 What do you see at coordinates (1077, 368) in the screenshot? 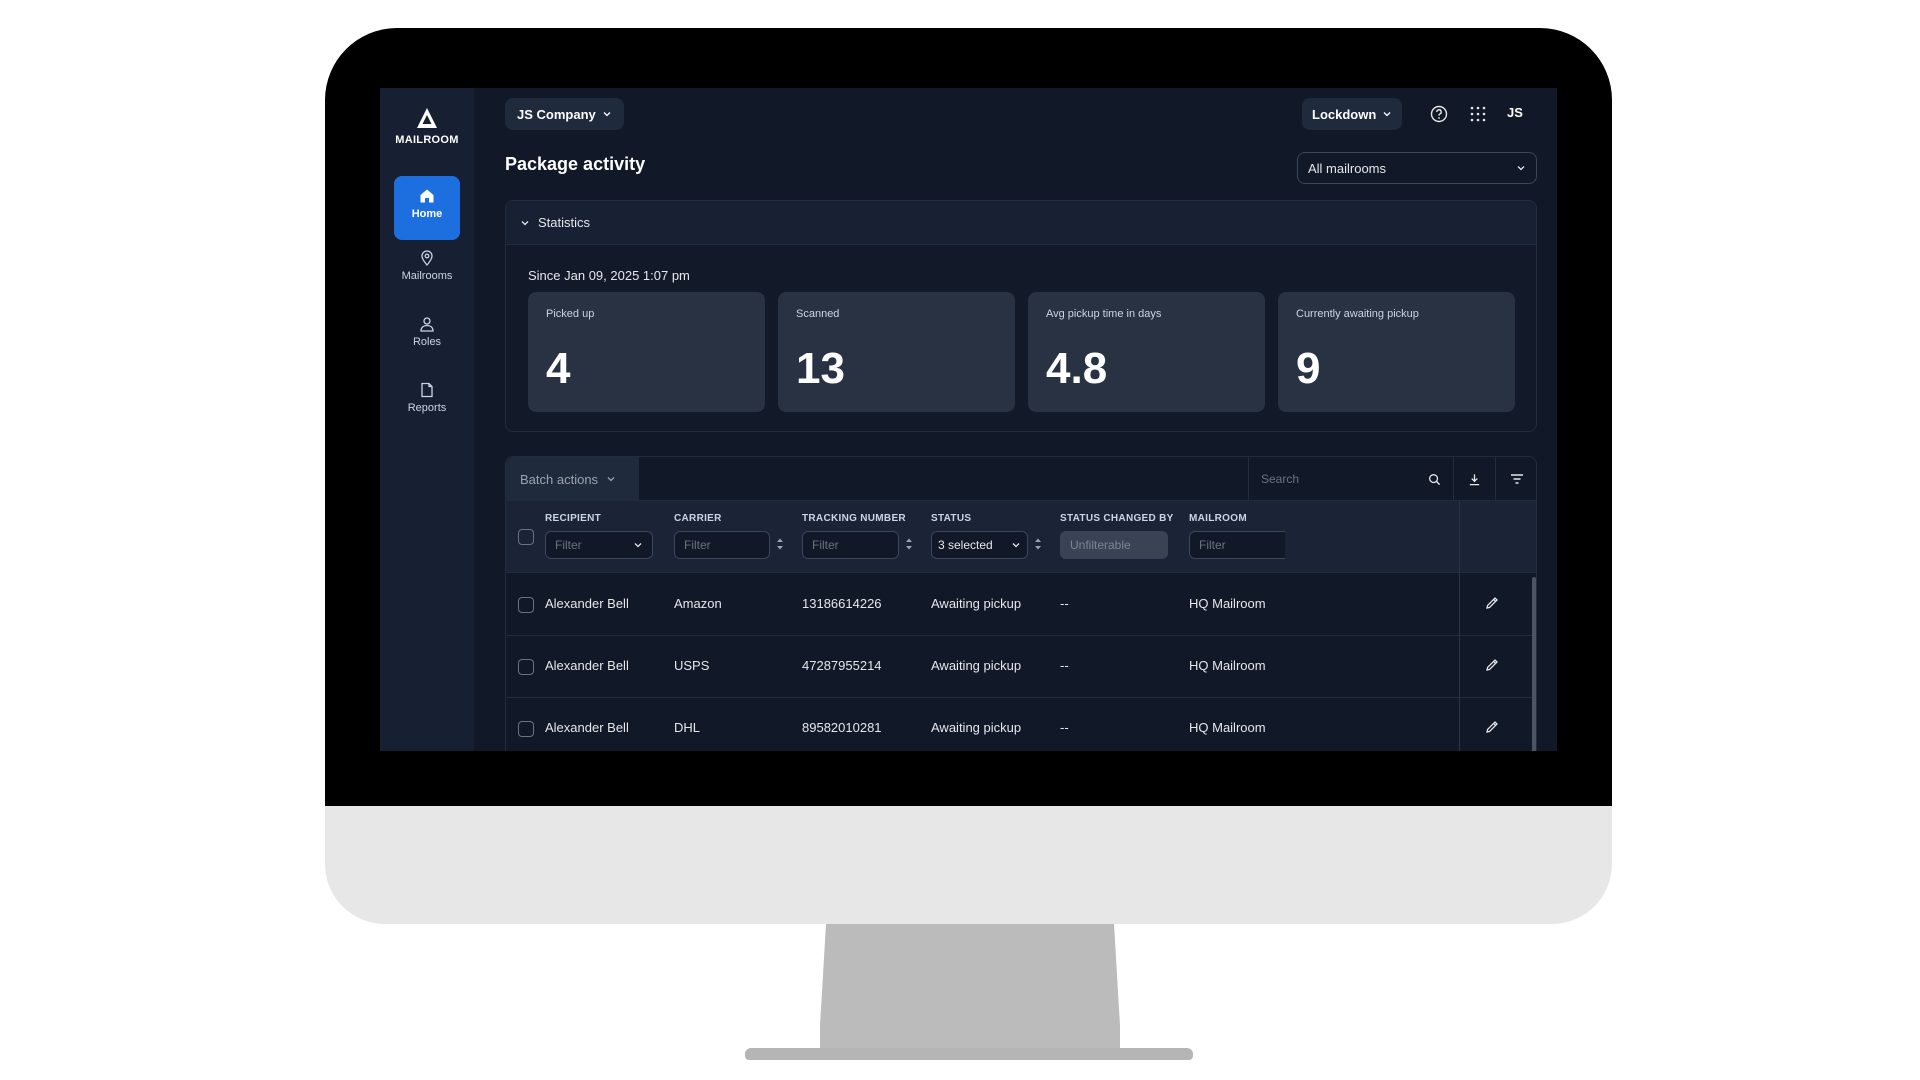
I see `stat-value: 4.8` at bounding box center [1077, 368].